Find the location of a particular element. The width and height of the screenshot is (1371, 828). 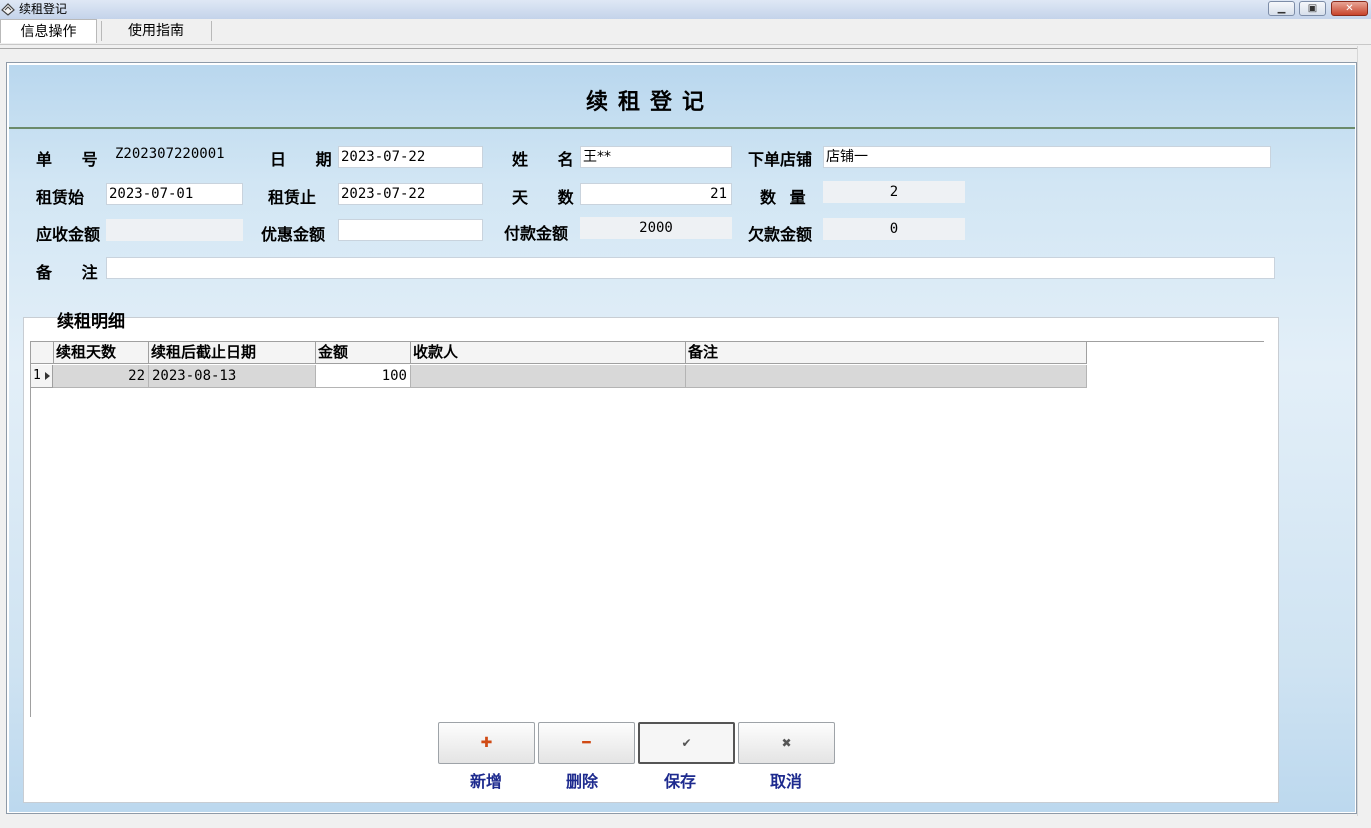

cell-days: 22 is located at coordinates (101, 376).